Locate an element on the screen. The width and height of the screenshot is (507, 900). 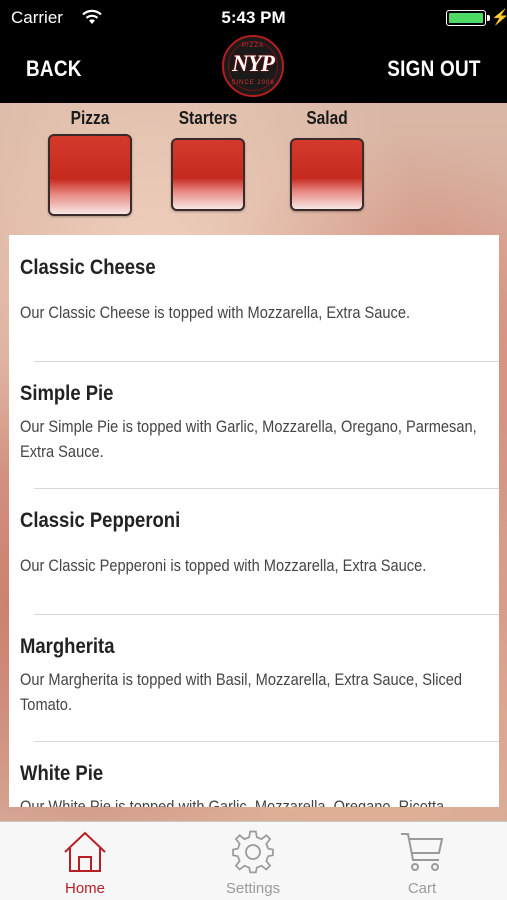
category-starters: Starters is located at coordinates (208, 159).